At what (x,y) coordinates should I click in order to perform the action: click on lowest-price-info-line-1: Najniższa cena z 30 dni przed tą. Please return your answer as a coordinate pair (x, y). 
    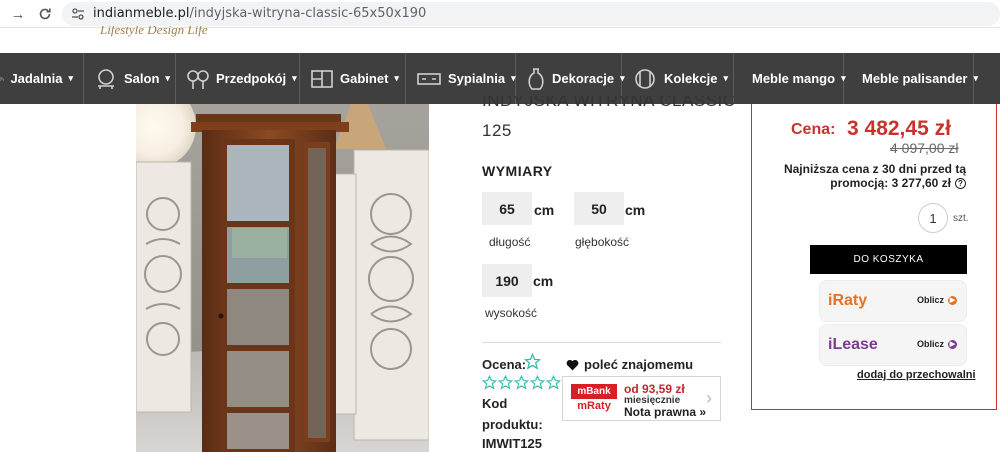
    Looking at the image, I should click on (874, 169).